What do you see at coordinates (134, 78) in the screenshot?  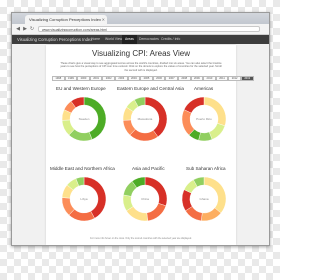 I see `year-button: 2004` at bounding box center [134, 78].